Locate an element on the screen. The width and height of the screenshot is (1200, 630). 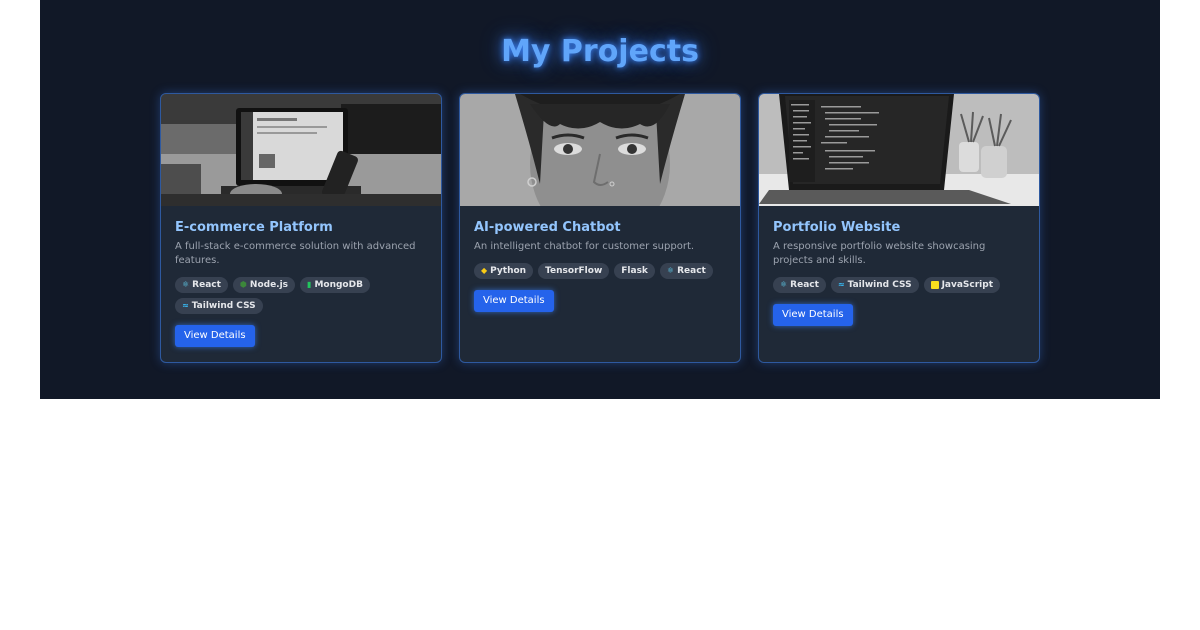
tag-nodejs: ⬢ Node.js is located at coordinates (264, 285).